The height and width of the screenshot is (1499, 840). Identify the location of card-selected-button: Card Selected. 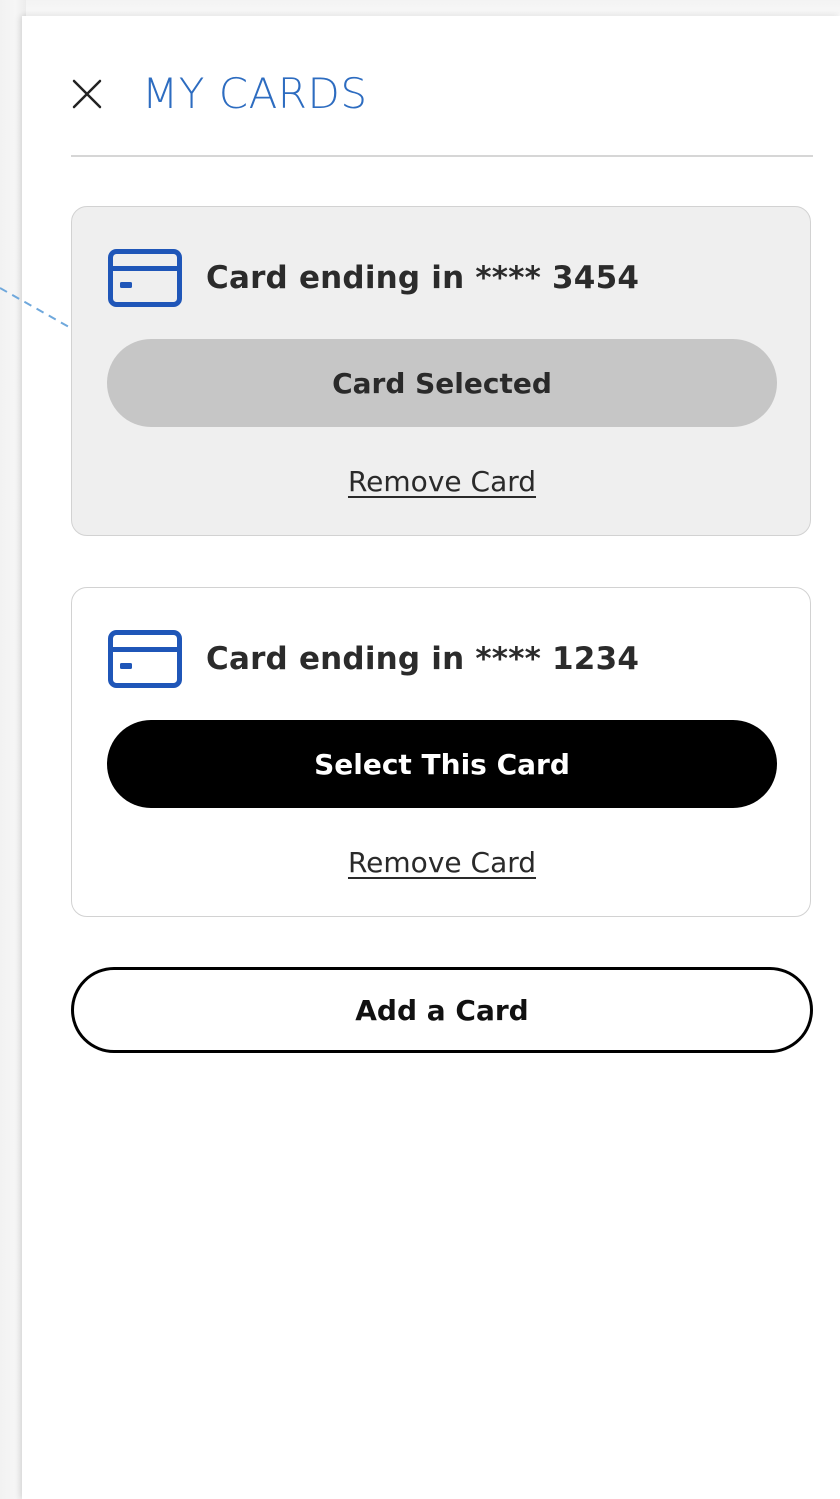
(442, 383).